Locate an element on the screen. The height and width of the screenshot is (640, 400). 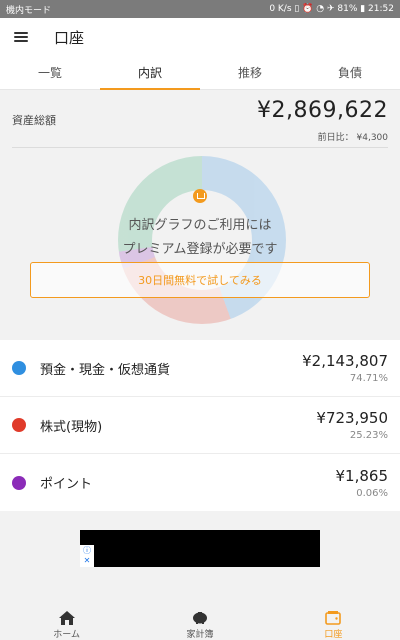
tab-trend: 推移 is located at coordinates (250, 72).